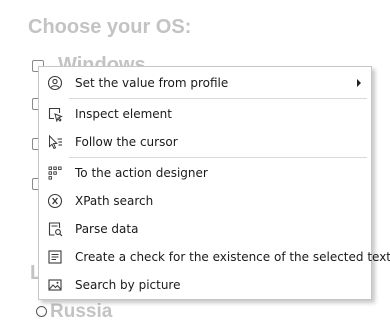 This screenshot has height=332, width=390. I want to click on picture-icon, so click(55, 285).